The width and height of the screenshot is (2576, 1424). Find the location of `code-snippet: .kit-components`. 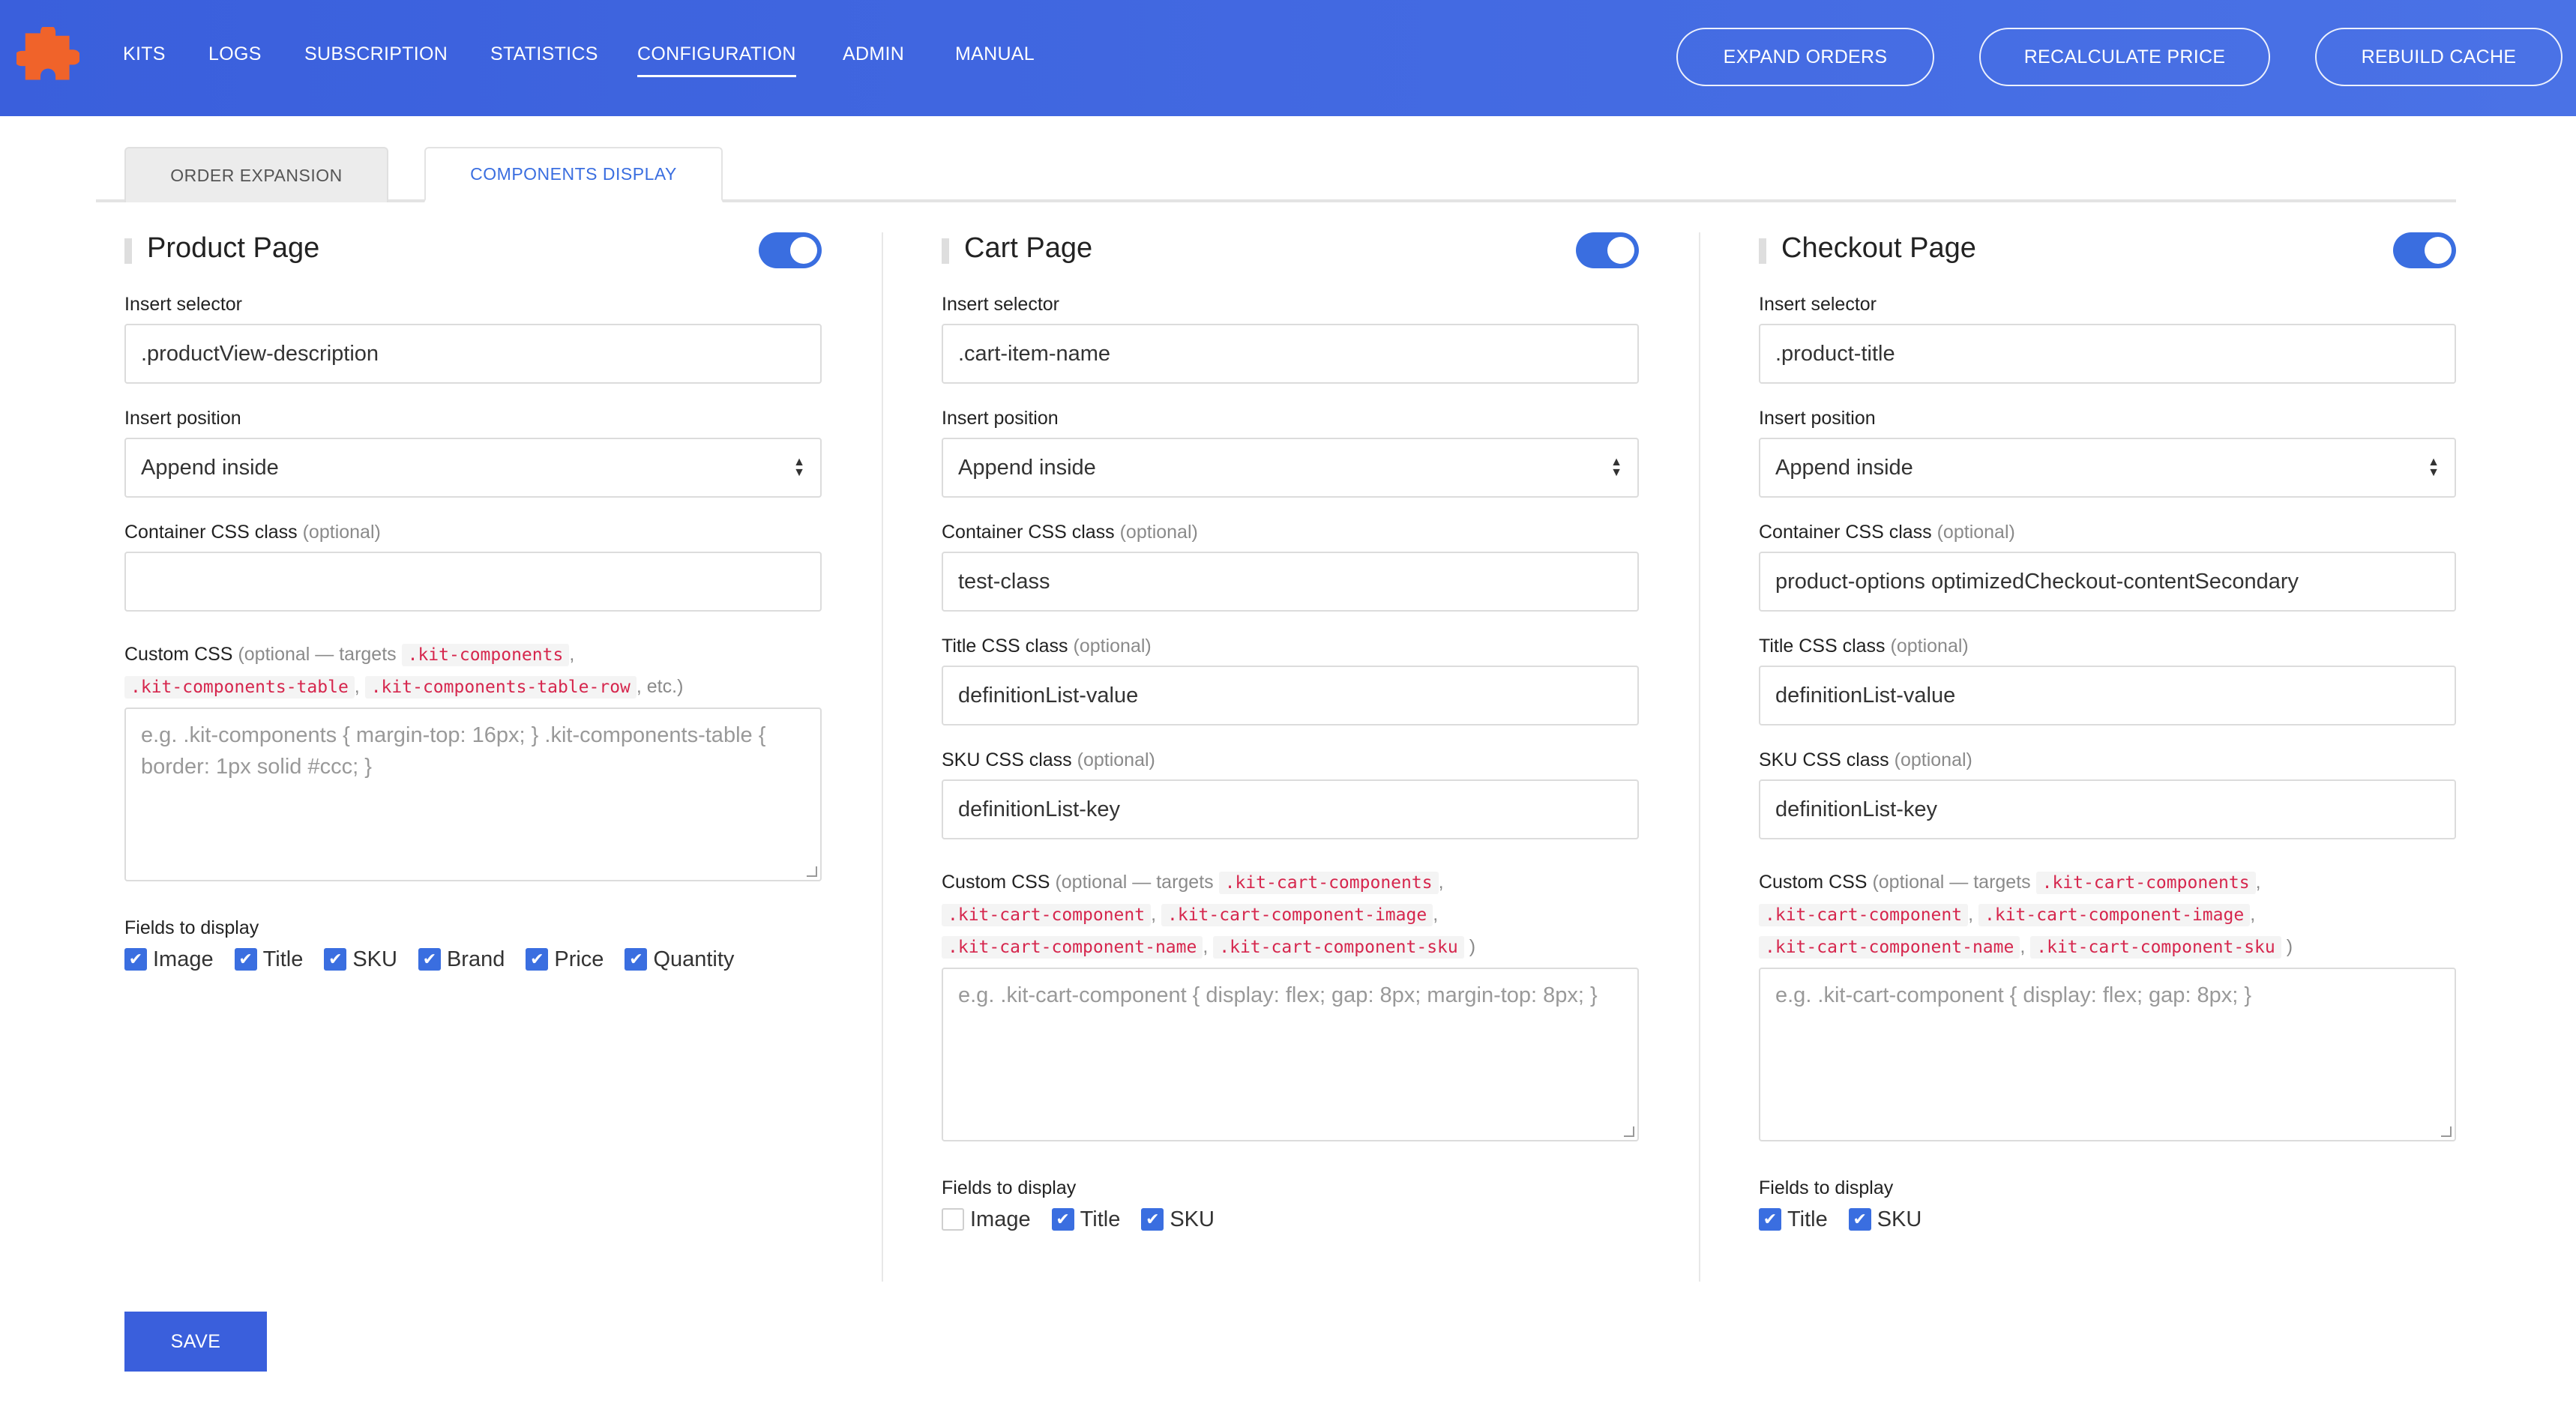

code-snippet: .kit-components is located at coordinates (486, 655).